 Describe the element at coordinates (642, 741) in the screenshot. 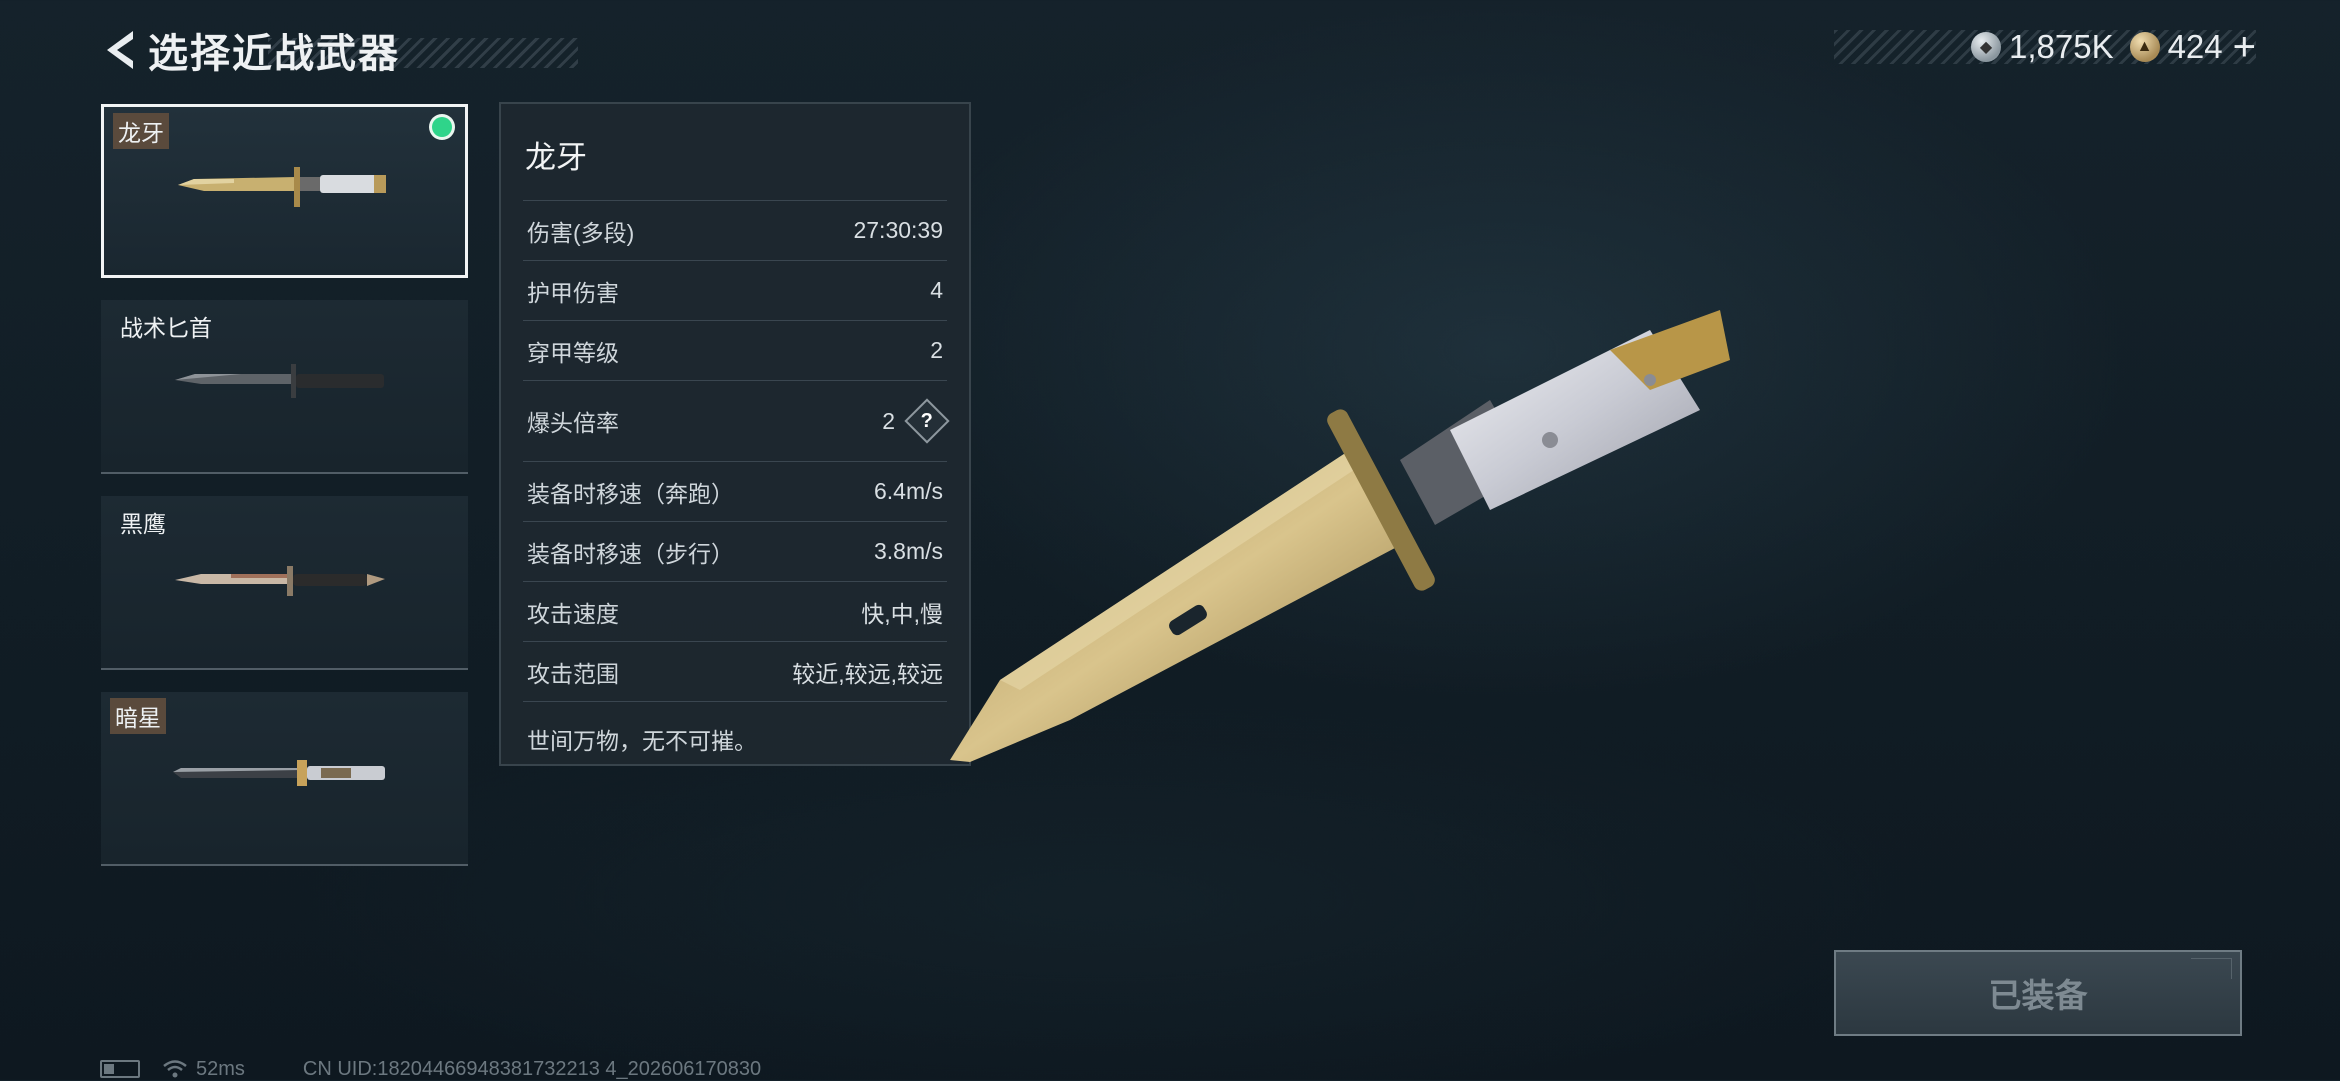

I see `weapon-description: 世间万物，无不可摧。` at that location.